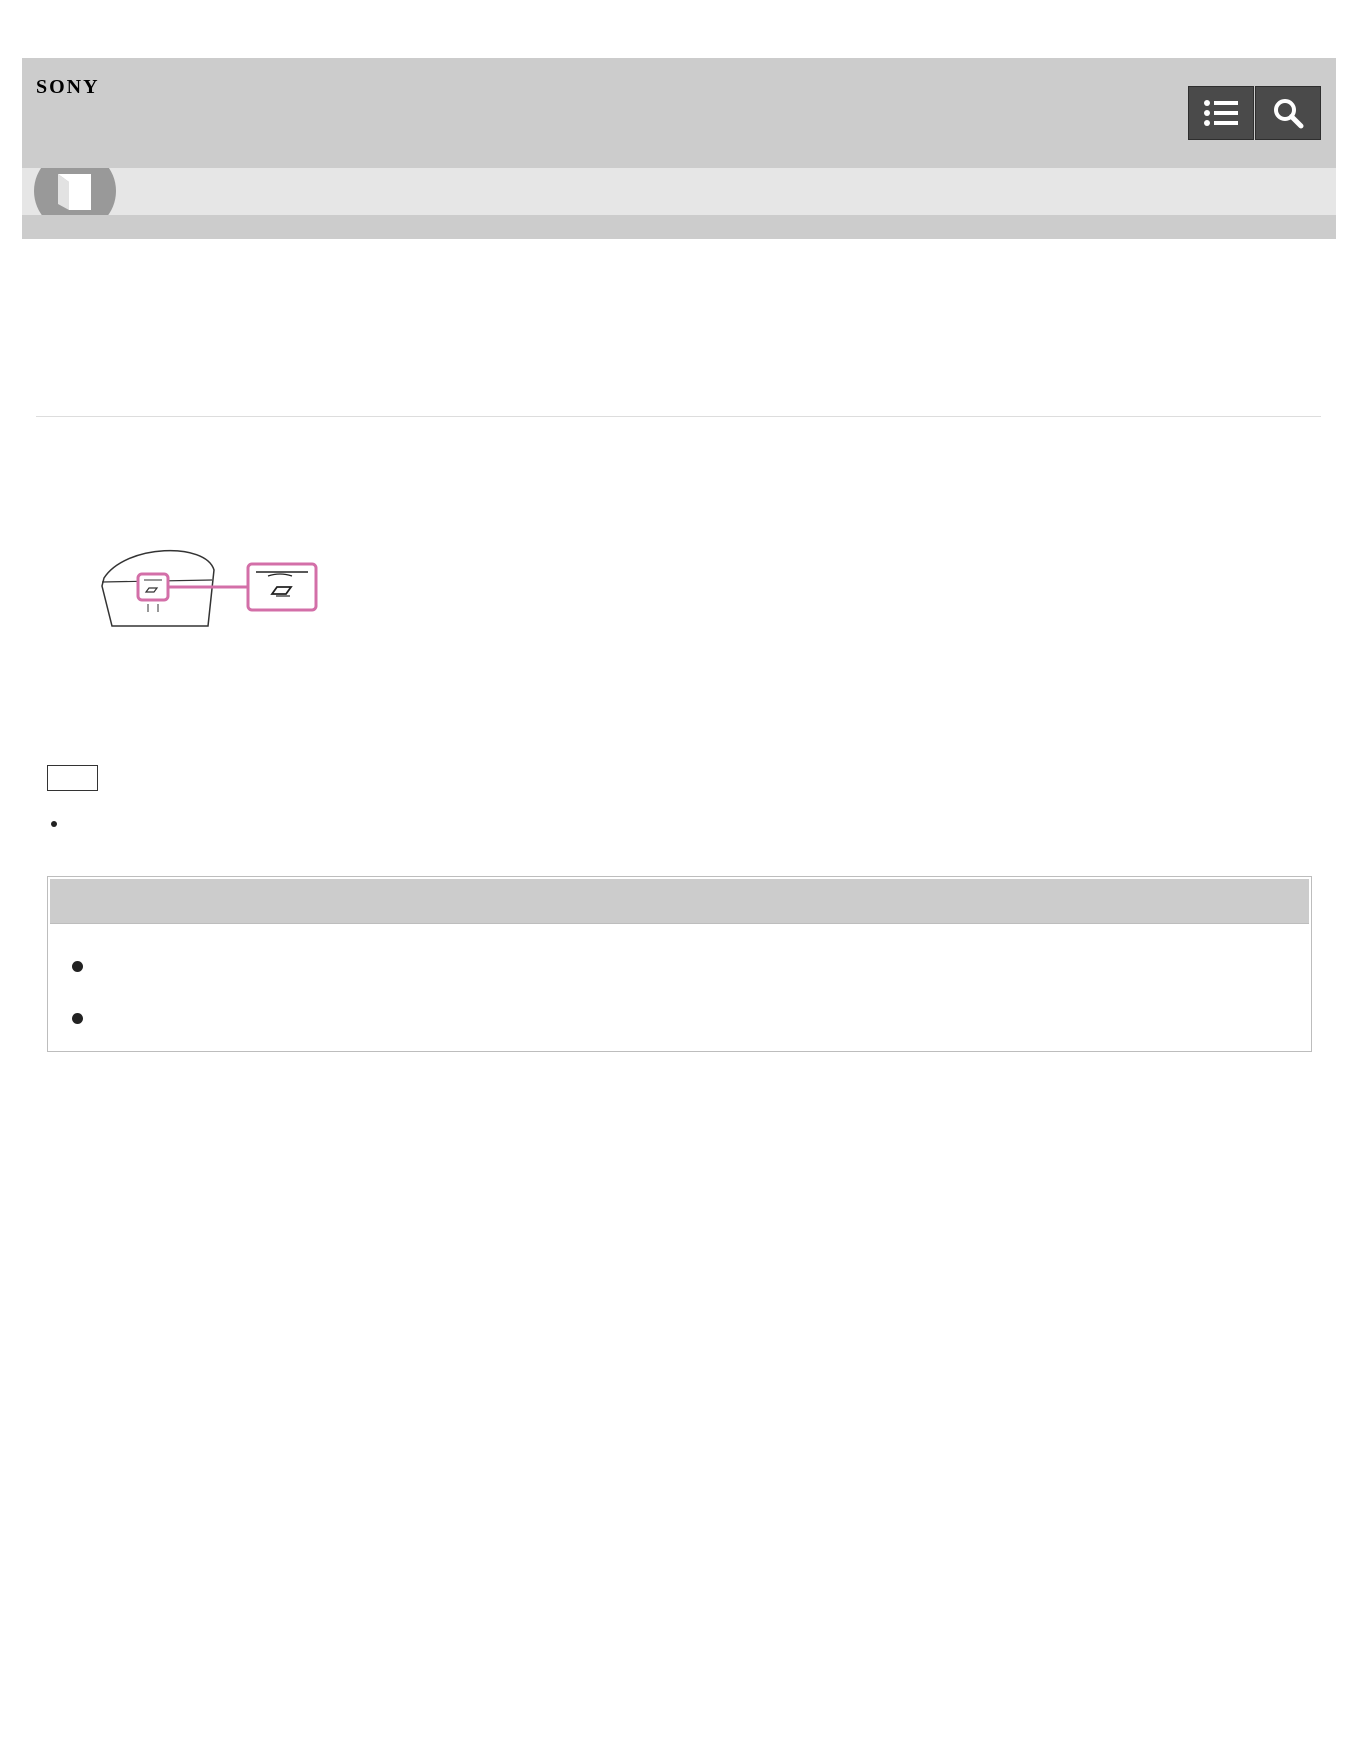  What do you see at coordinates (678, 416) in the screenshot?
I see `title-divider` at bounding box center [678, 416].